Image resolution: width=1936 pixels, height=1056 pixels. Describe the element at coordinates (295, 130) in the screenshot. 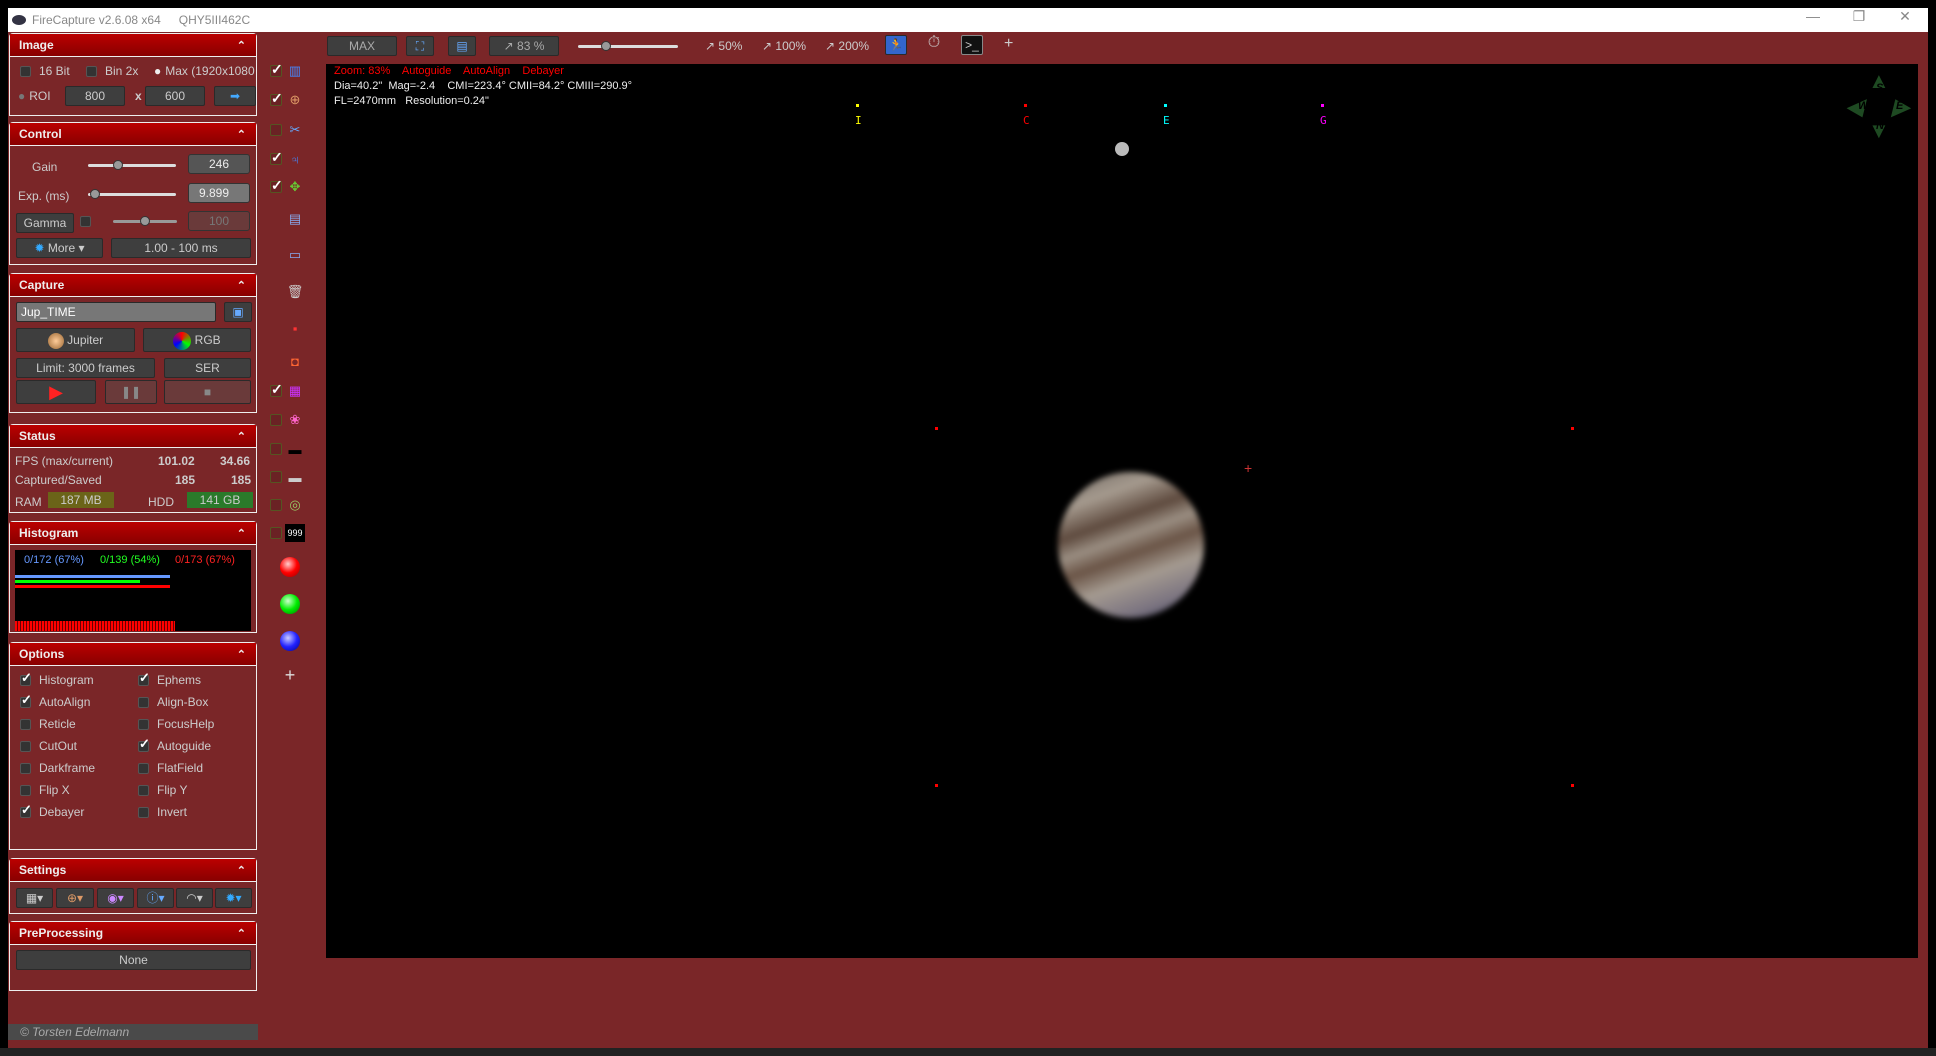

I see `scissors-icon: ✂` at that location.